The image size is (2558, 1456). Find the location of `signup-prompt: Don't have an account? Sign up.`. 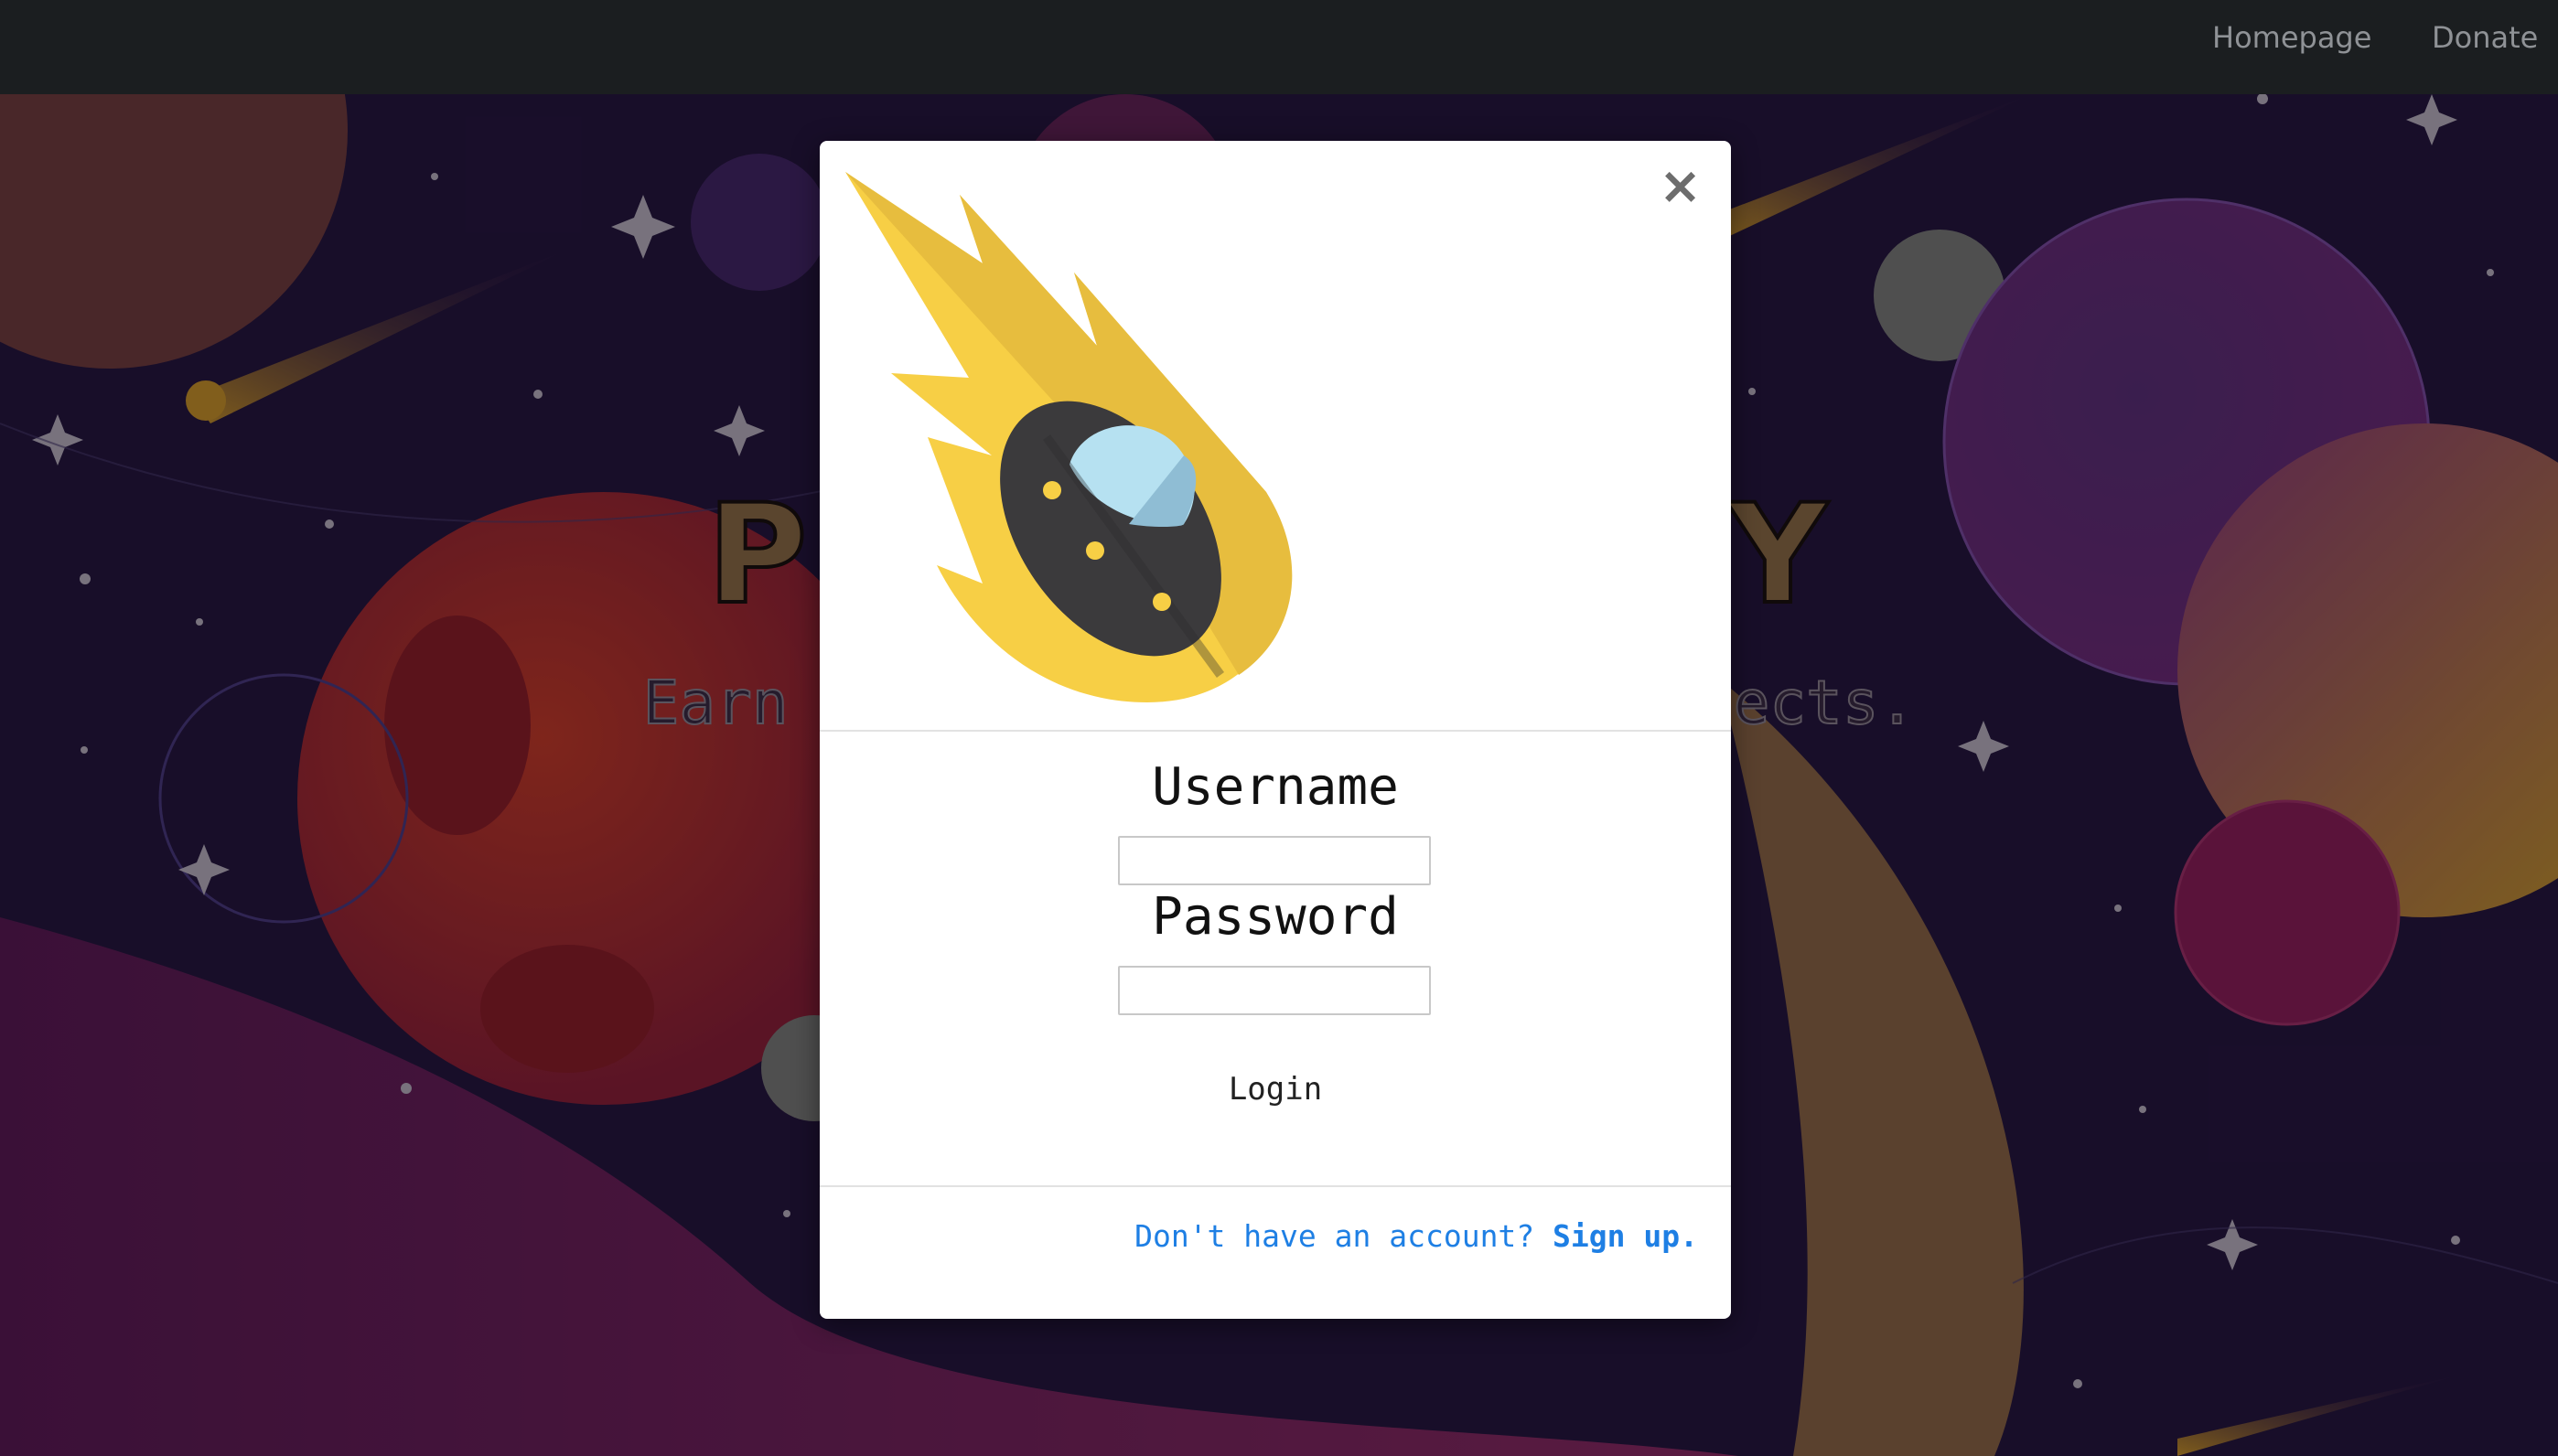

signup-prompt: Don't have an account? Sign up. is located at coordinates (1416, 1236).